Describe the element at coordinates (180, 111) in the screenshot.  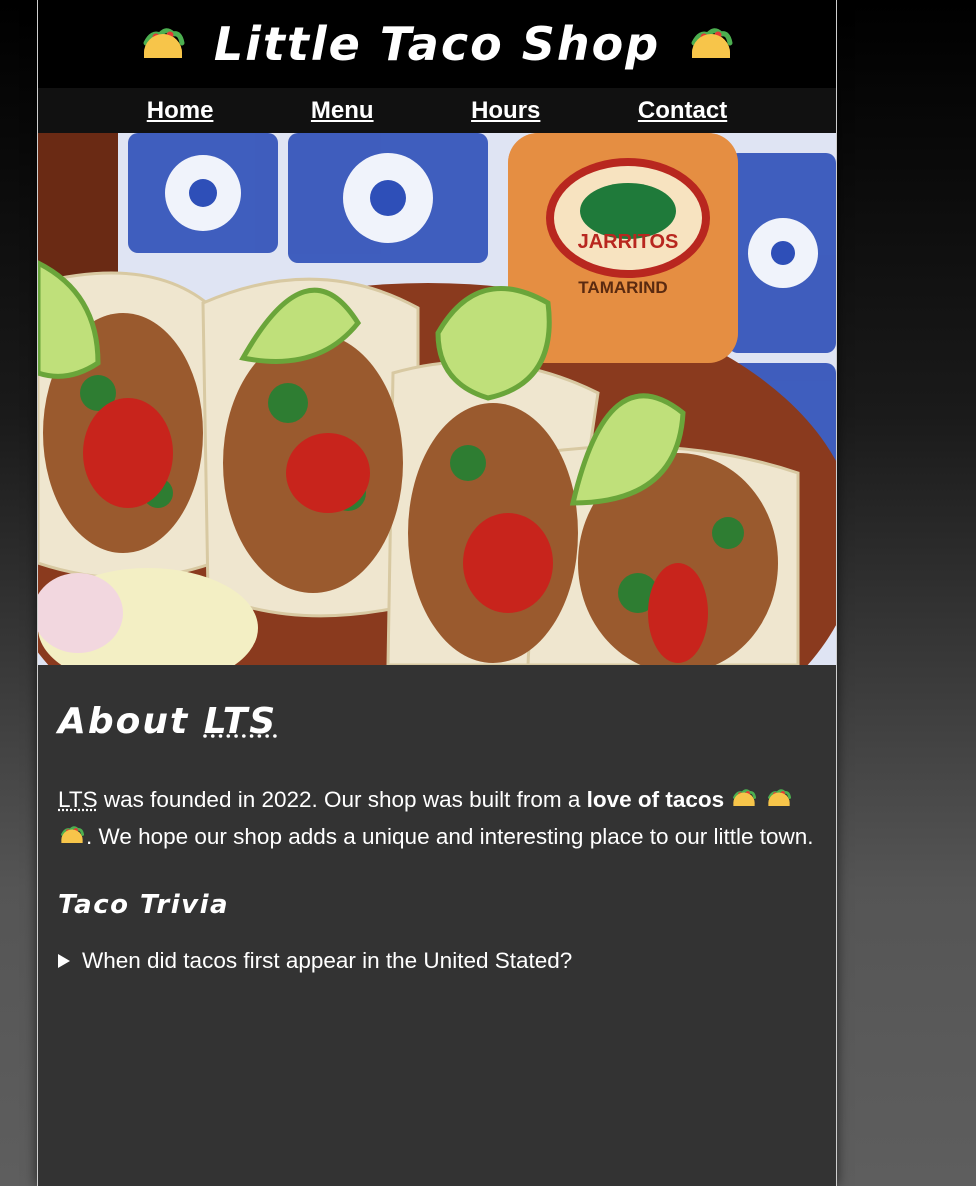
I see `nav-link-home: Home` at that location.